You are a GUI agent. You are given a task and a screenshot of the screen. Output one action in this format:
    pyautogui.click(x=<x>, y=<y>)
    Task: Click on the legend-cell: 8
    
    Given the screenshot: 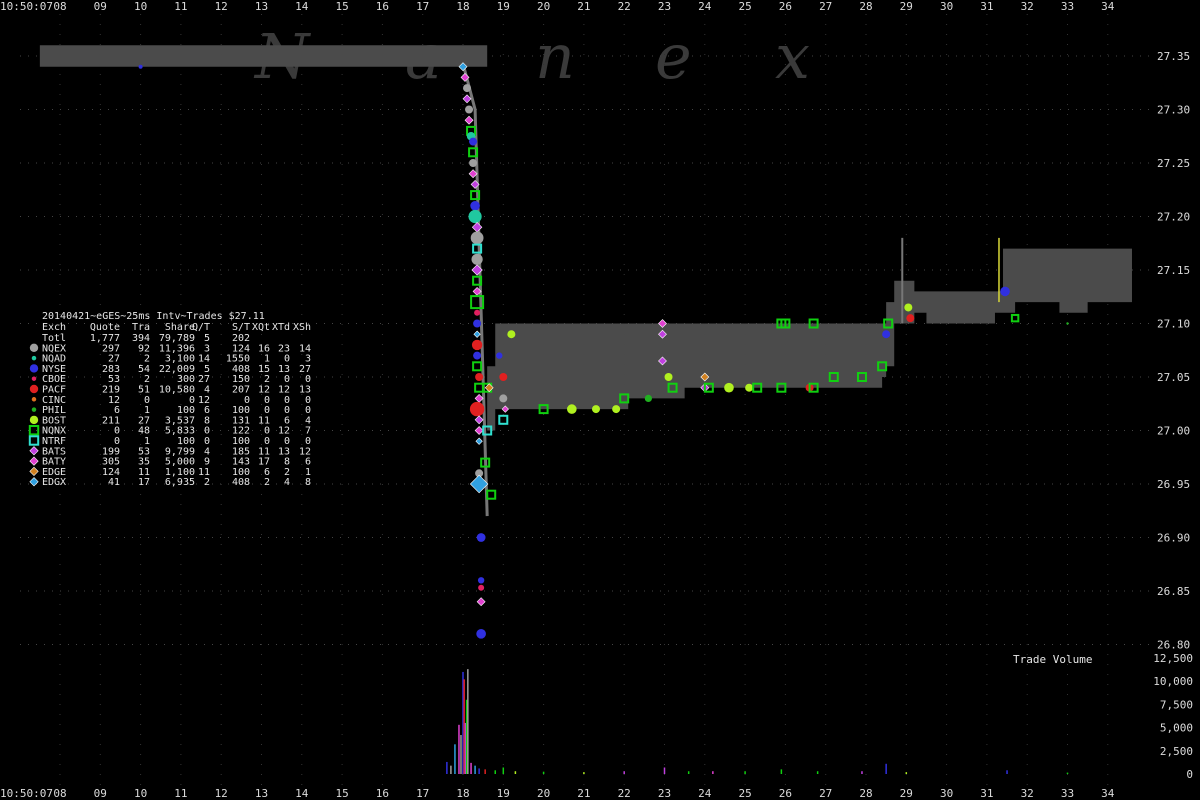 What is the action you would take?
    pyautogui.click(x=308, y=482)
    